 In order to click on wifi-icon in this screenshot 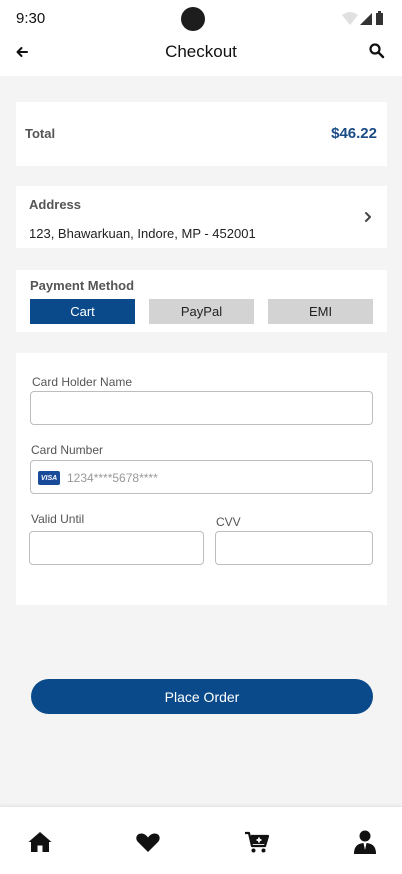, I will do `click(350, 18)`.